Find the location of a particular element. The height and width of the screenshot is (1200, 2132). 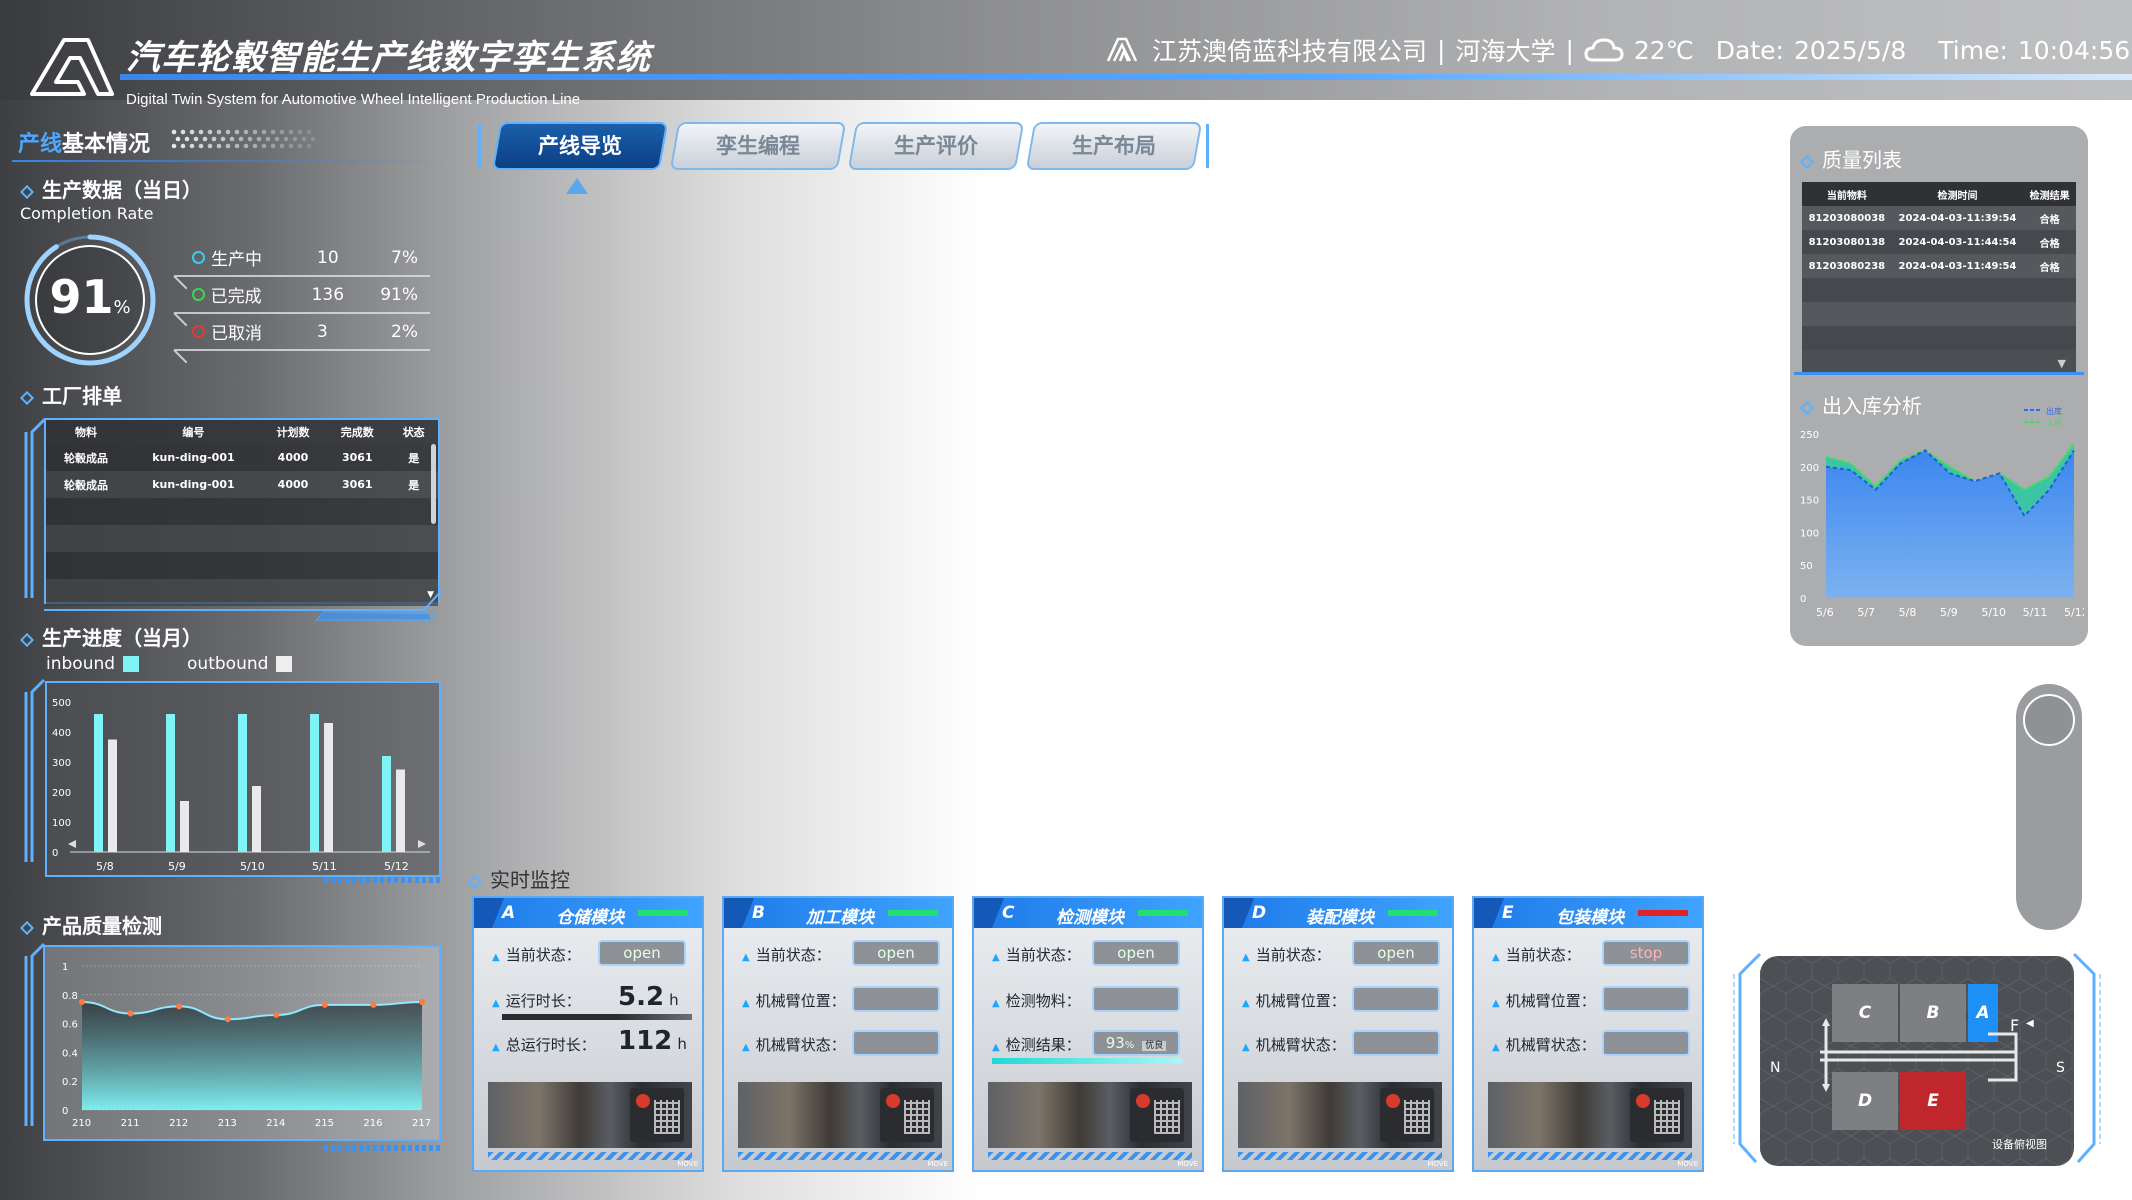

app-logo-icon is located at coordinates (72, 67).